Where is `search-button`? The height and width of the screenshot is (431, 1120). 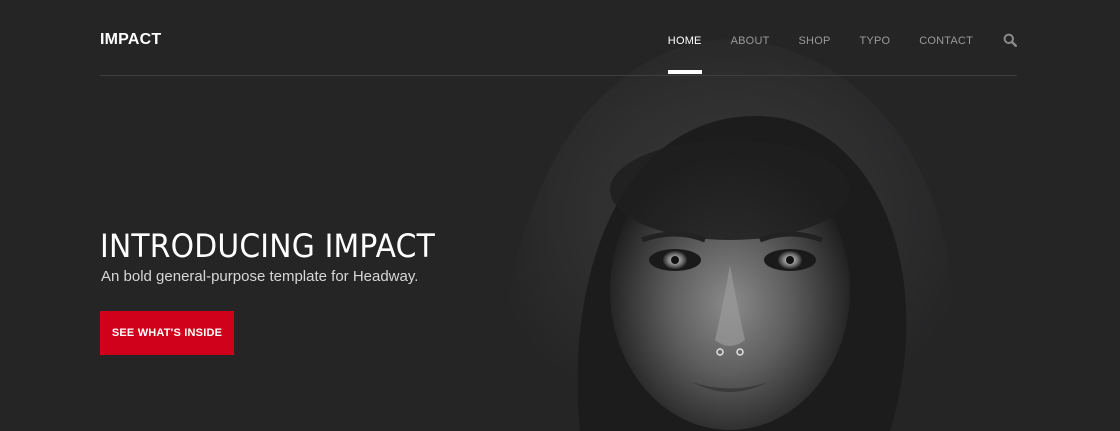
search-button is located at coordinates (1010, 37).